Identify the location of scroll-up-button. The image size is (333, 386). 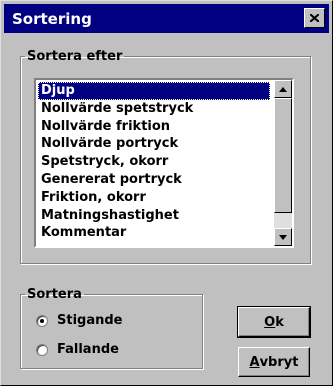
(283, 89).